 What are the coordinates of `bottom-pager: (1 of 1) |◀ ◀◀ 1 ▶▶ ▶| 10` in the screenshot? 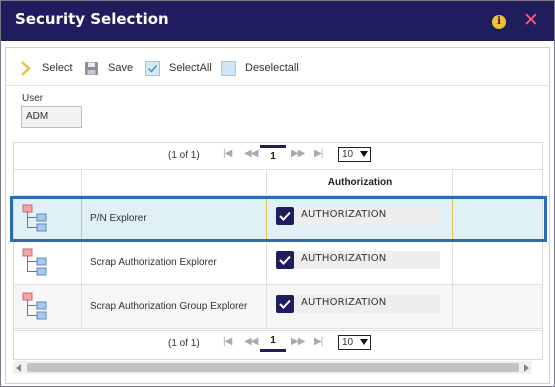 It's located at (278, 343).